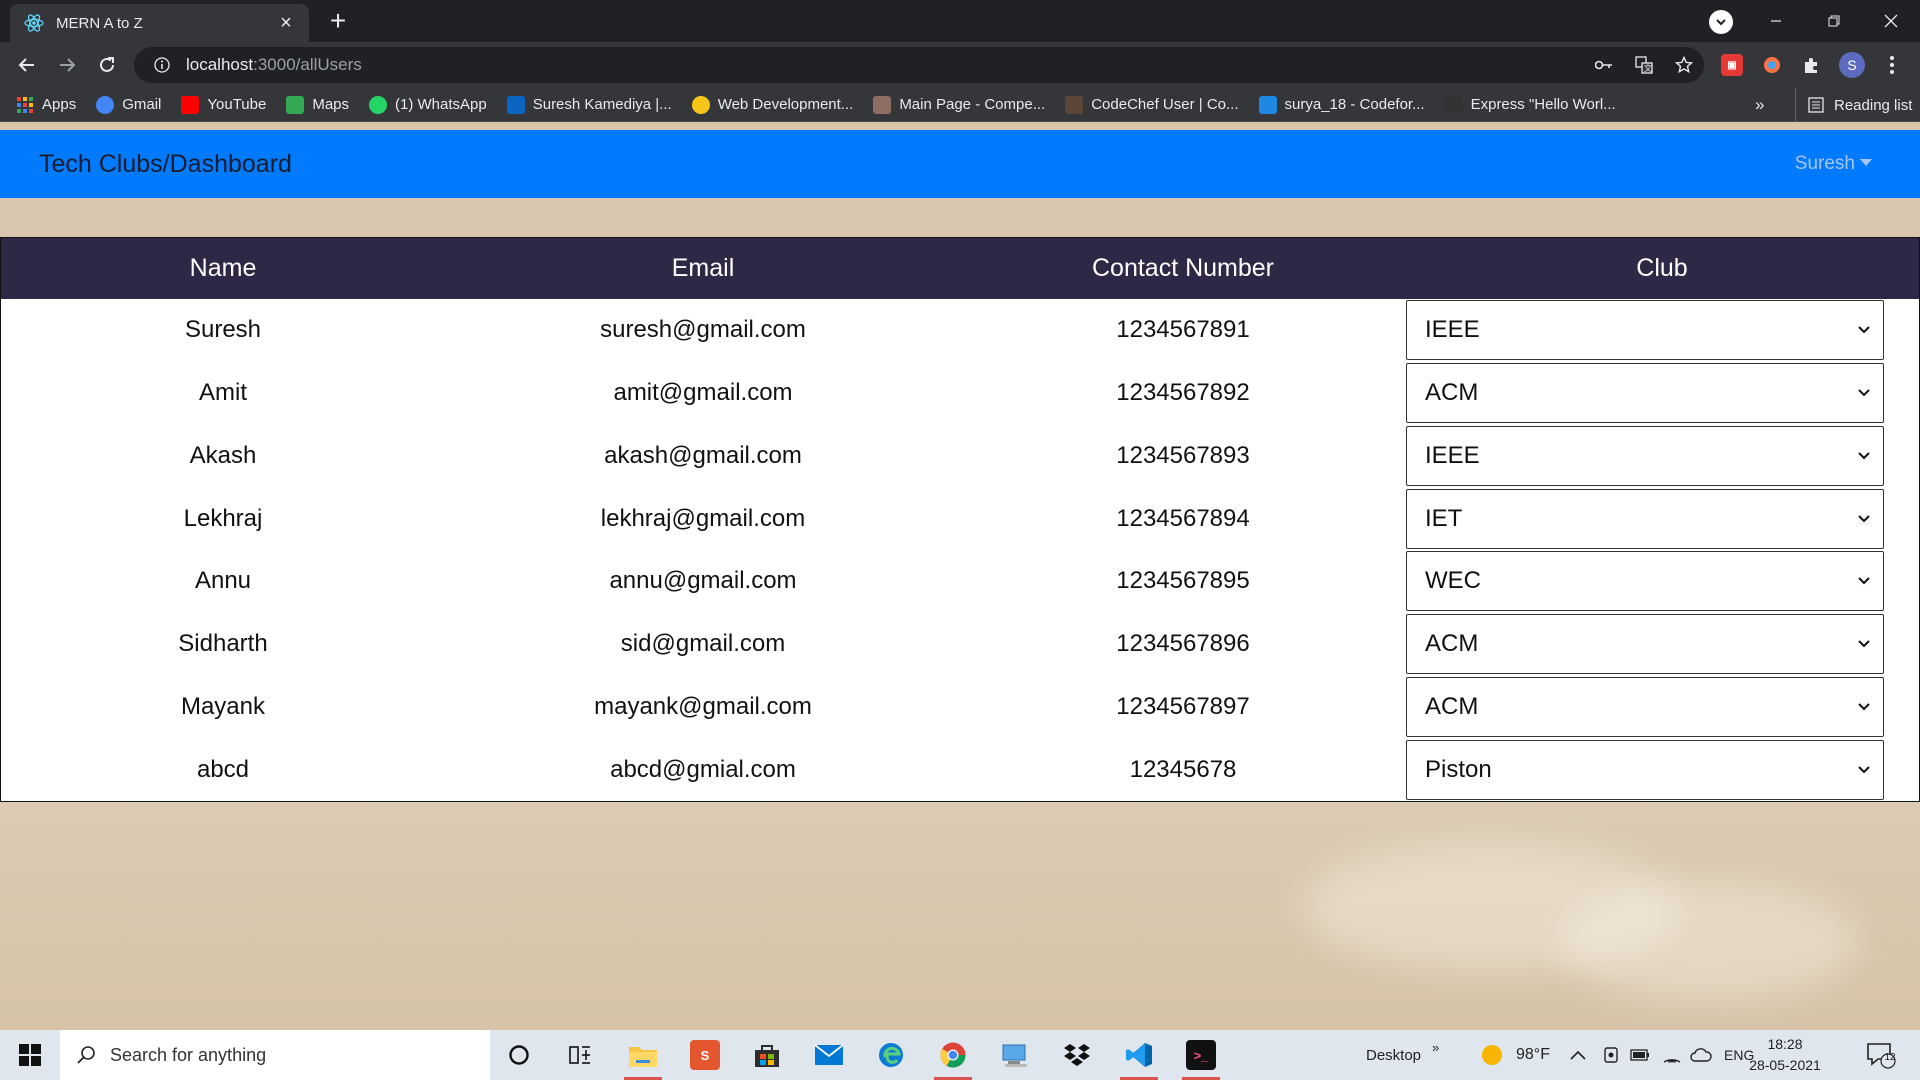 This screenshot has height=1080, width=1920. I want to click on club-select-value: ACM, so click(1452, 393).